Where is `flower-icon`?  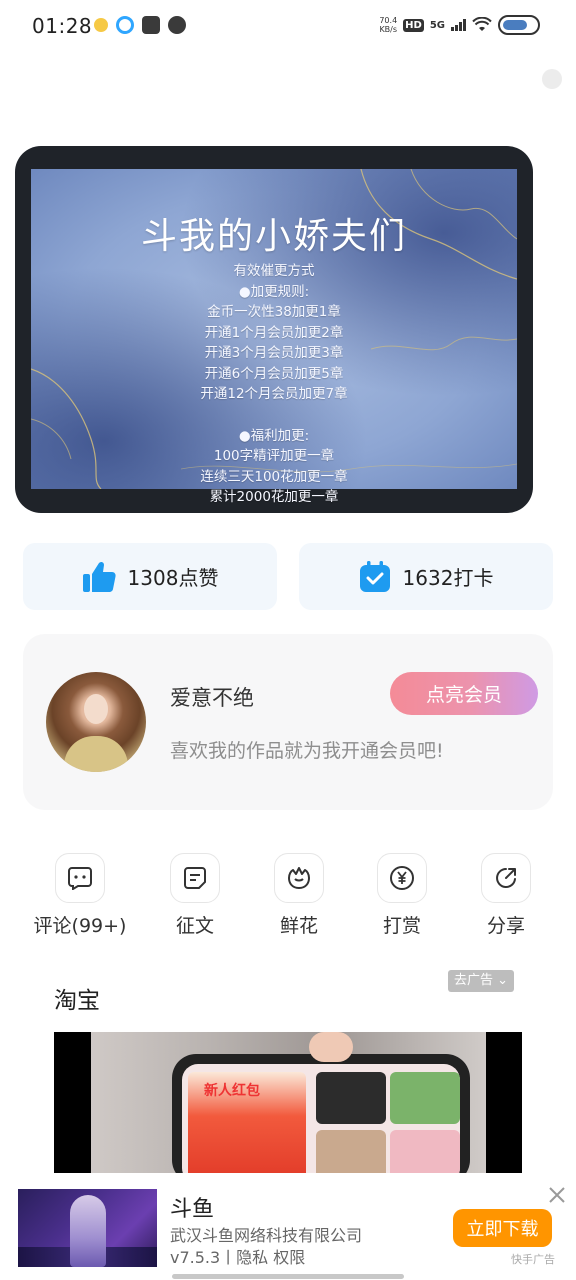
flower-icon is located at coordinates (299, 878).